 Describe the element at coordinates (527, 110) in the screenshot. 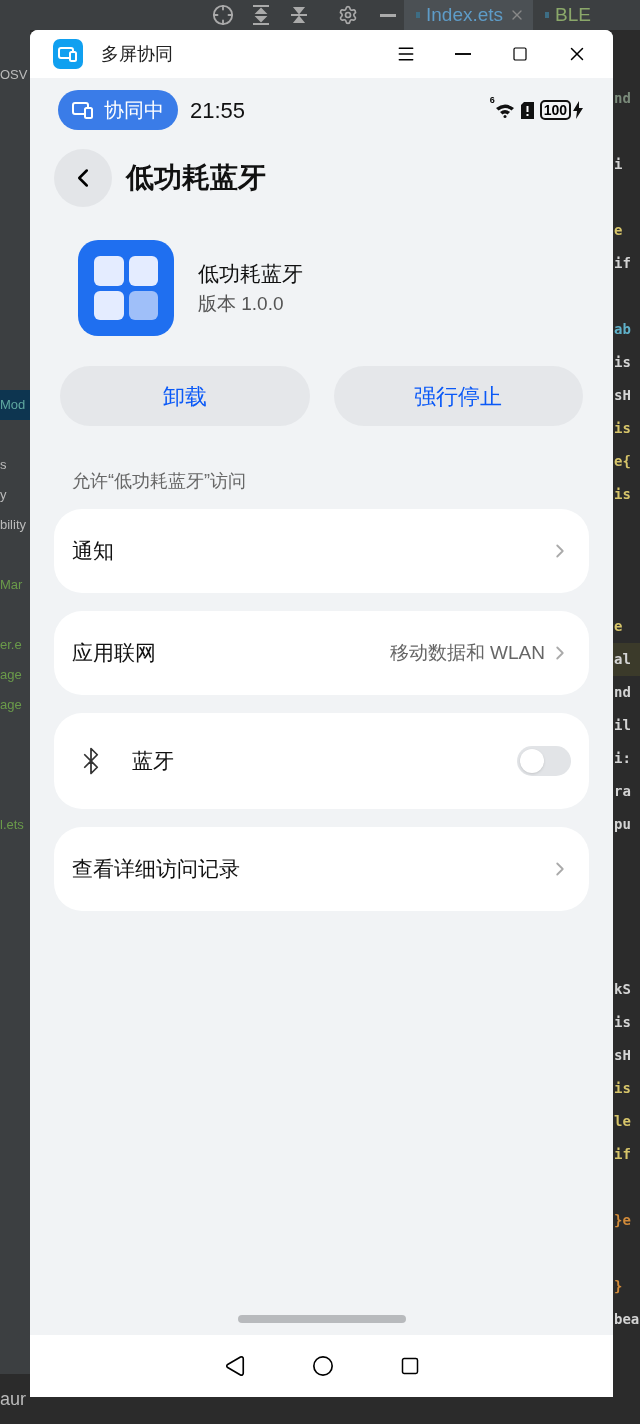

I see `sim-alert-icon` at that location.